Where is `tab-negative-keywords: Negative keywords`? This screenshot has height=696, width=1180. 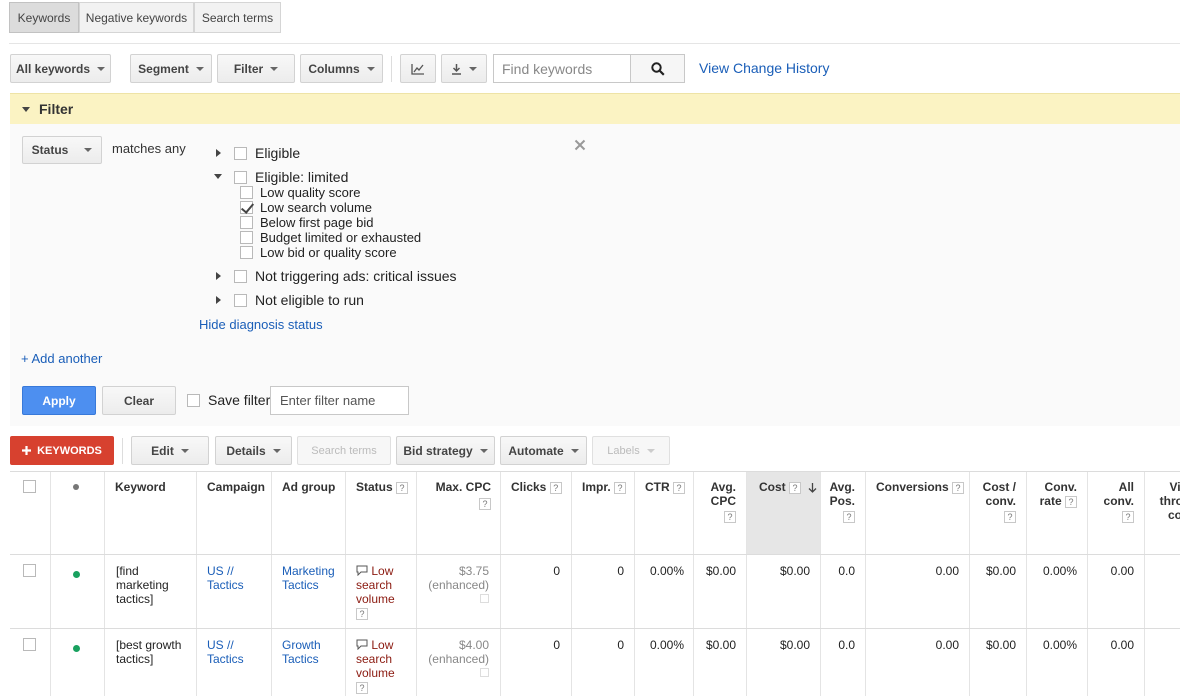 tab-negative-keywords: Negative keywords is located at coordinates (136, 17).